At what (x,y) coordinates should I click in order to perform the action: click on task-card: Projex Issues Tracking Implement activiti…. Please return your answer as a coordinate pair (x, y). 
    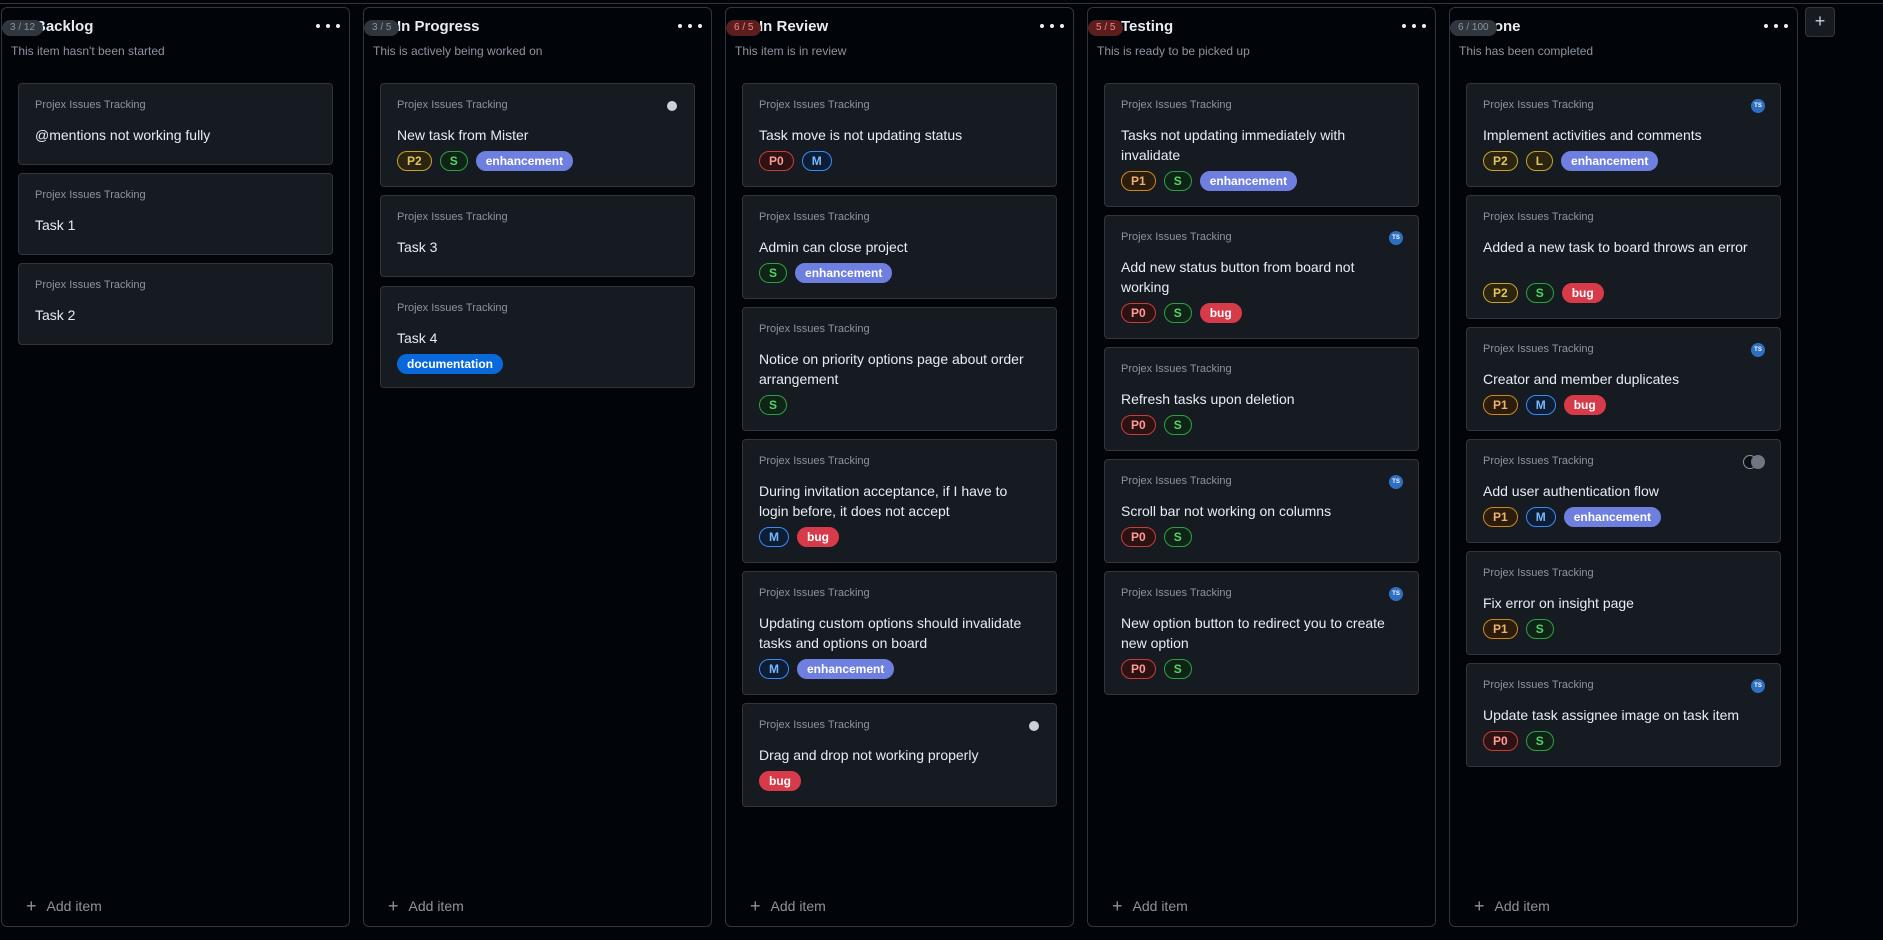
    Looking at the image, I should click on (1623, 135).